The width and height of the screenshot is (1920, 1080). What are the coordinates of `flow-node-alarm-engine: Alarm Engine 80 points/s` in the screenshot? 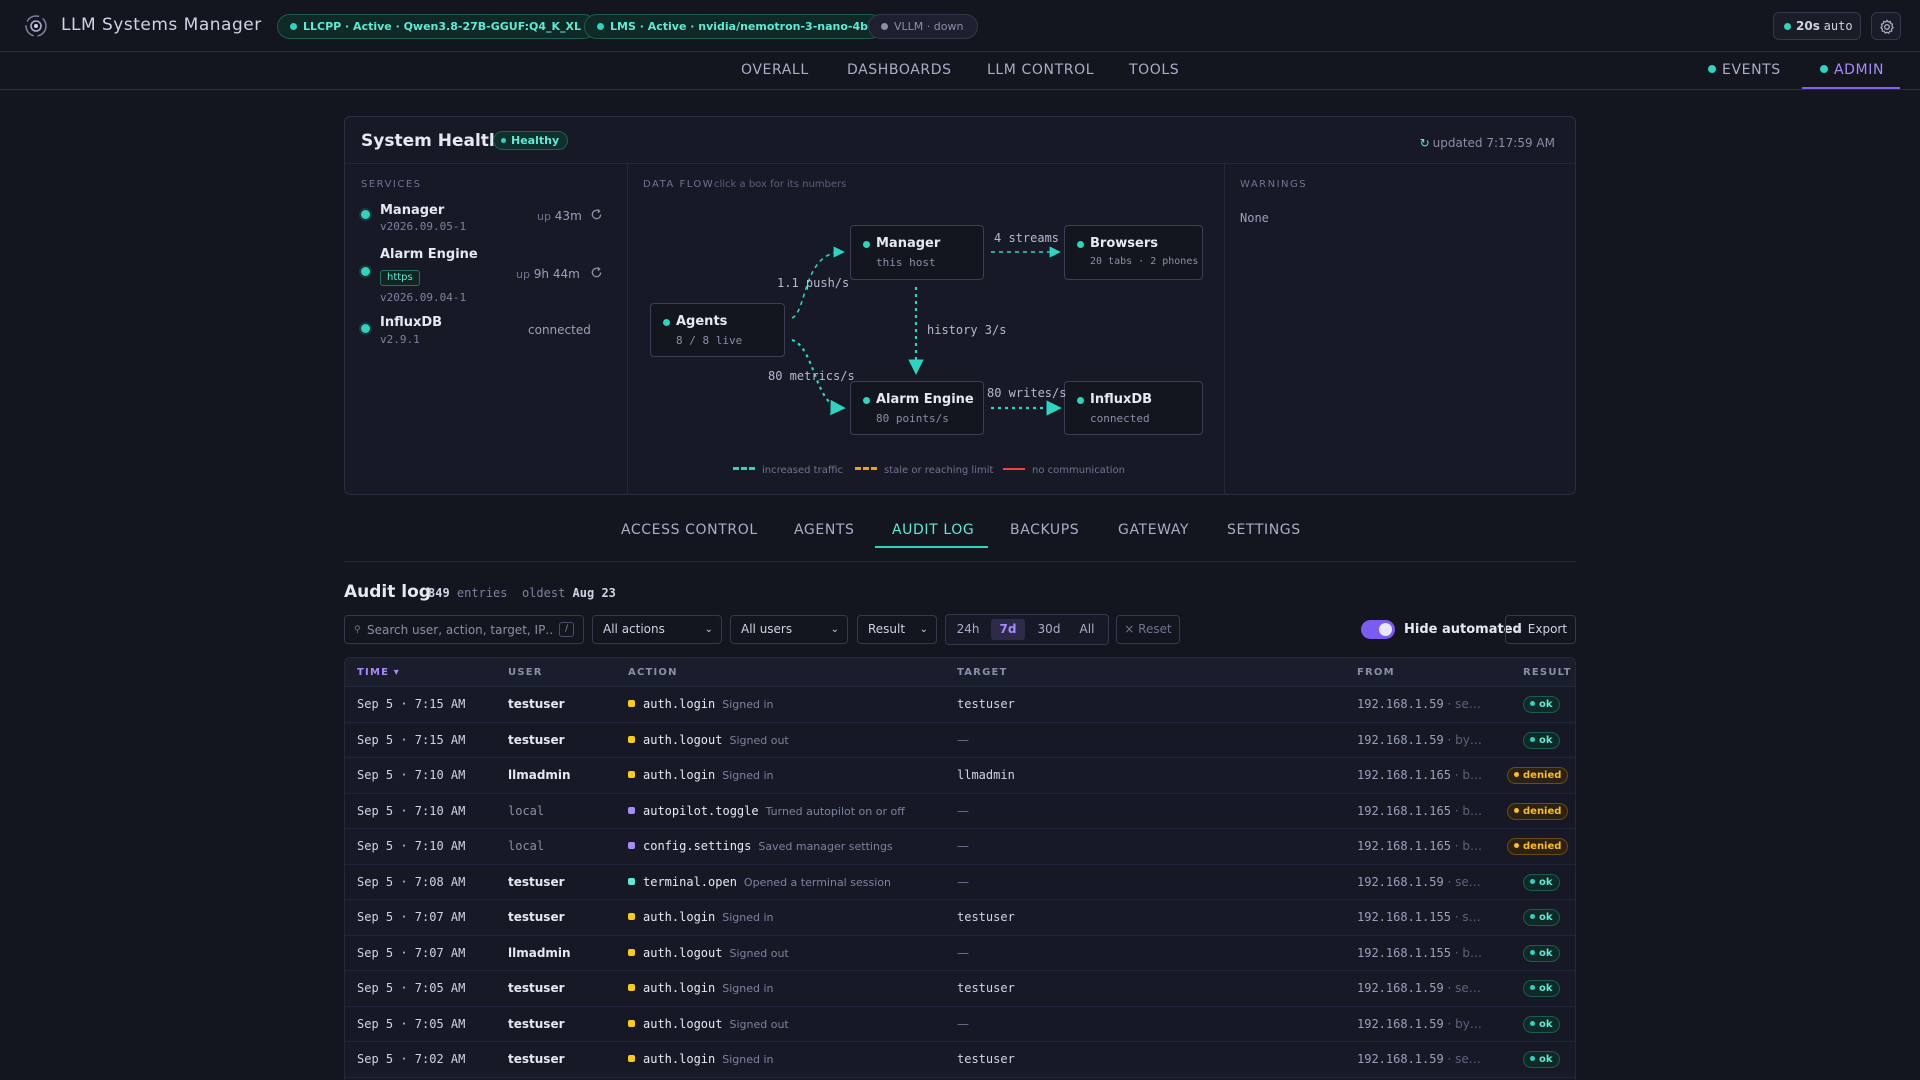 It's located at (917, 408).